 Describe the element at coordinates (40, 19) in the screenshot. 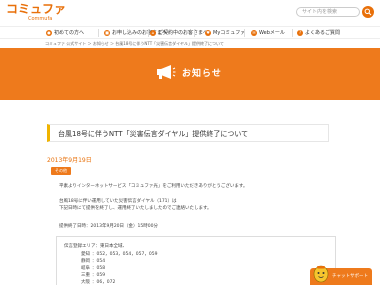

I see `logo-subtext: Commufa` at that location.